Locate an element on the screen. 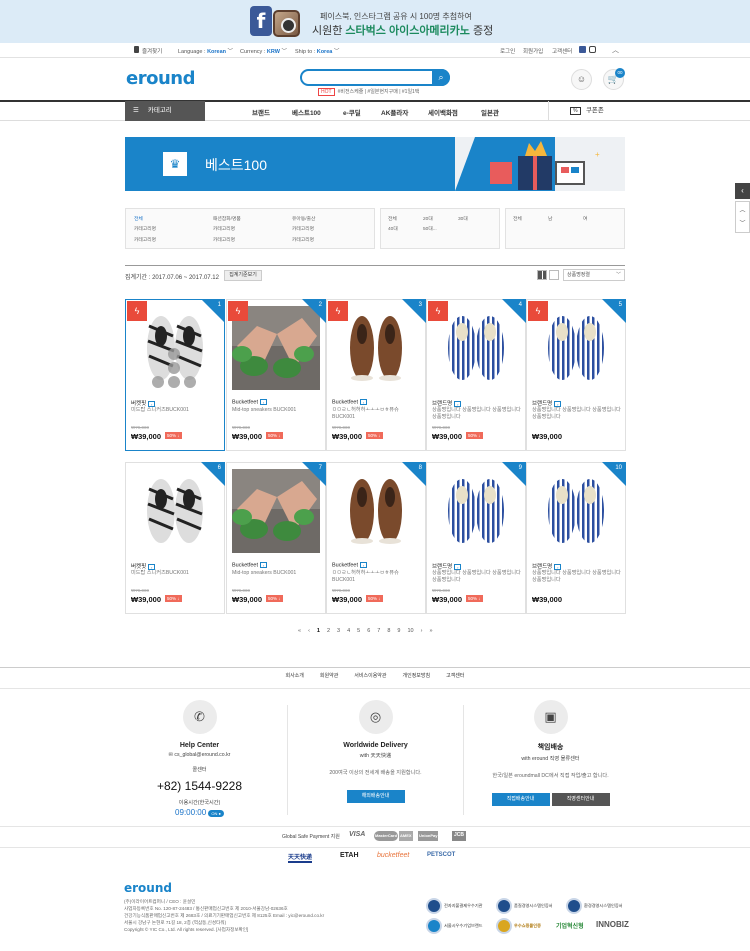 The image size is (750, 951). user-icon: ☺ is located at coordinates (581, 79).